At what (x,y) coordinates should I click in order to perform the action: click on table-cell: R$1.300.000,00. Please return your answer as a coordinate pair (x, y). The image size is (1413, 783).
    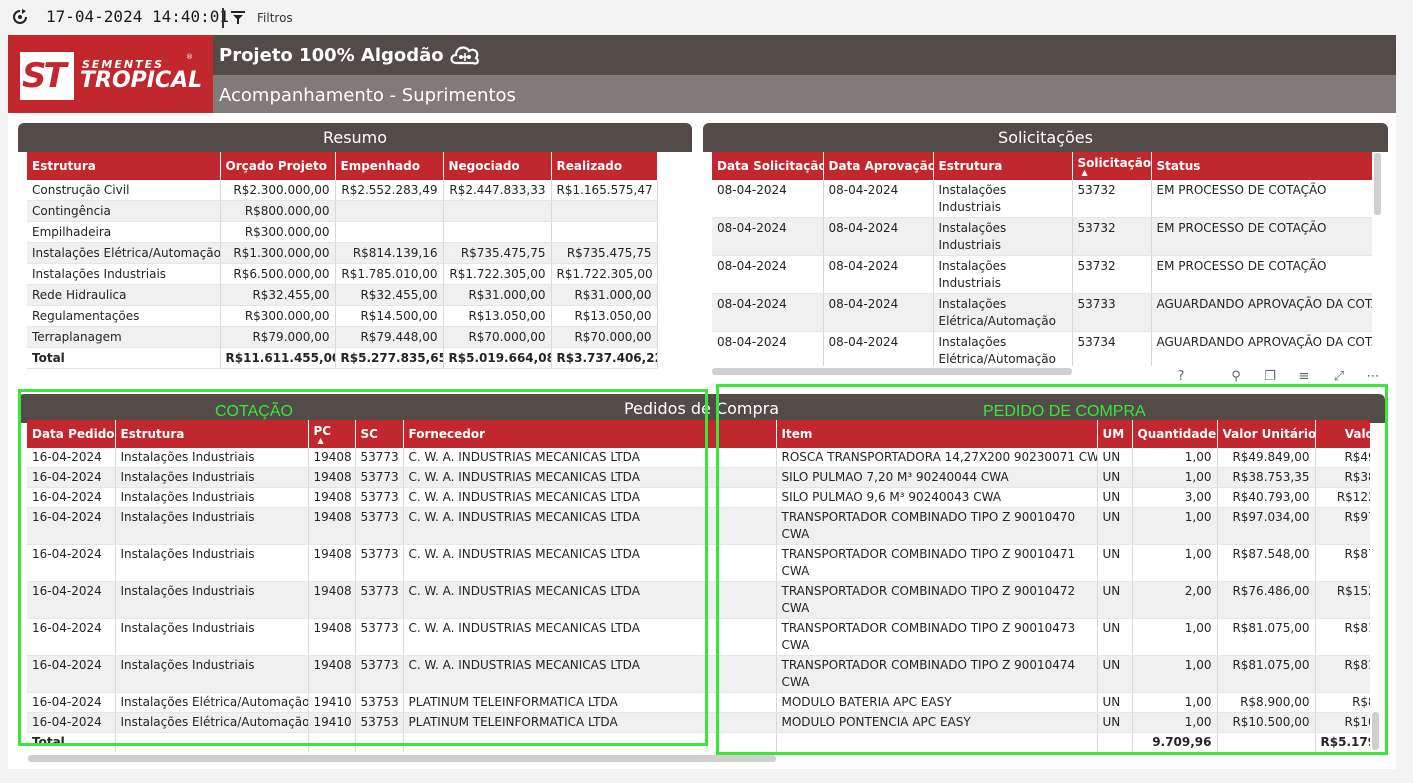
    Looking at the image, I should click on (278, 253).